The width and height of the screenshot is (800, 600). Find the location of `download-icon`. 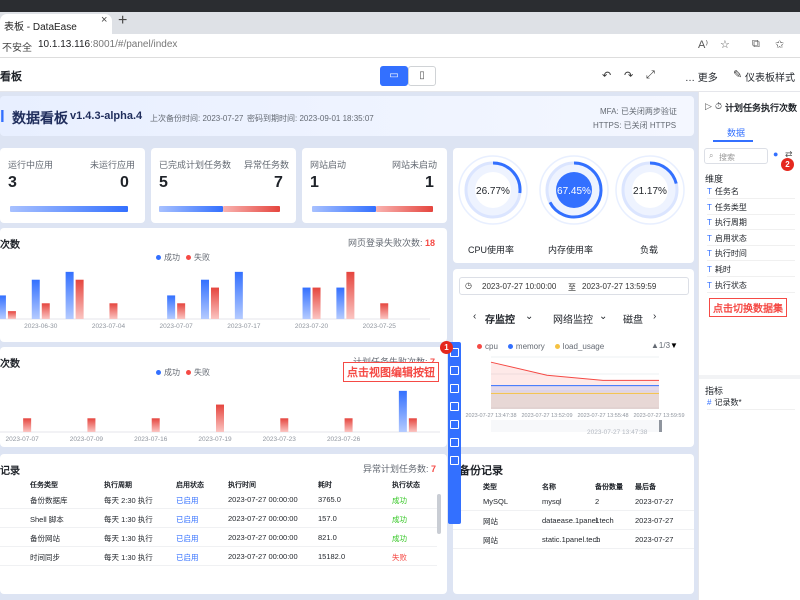

download-icon is located at coordinates (454, 442).